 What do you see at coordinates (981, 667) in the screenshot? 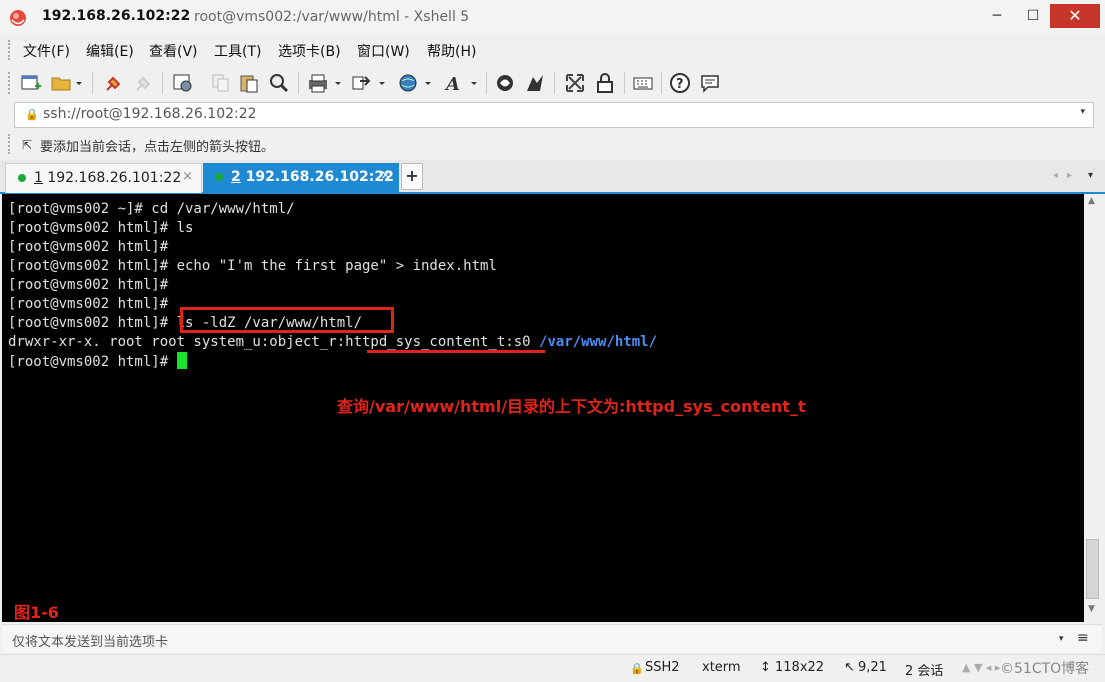
I see `session-nav-arrows: ▲ ▼ ◂ ▸` at bounding box center [981, 667].